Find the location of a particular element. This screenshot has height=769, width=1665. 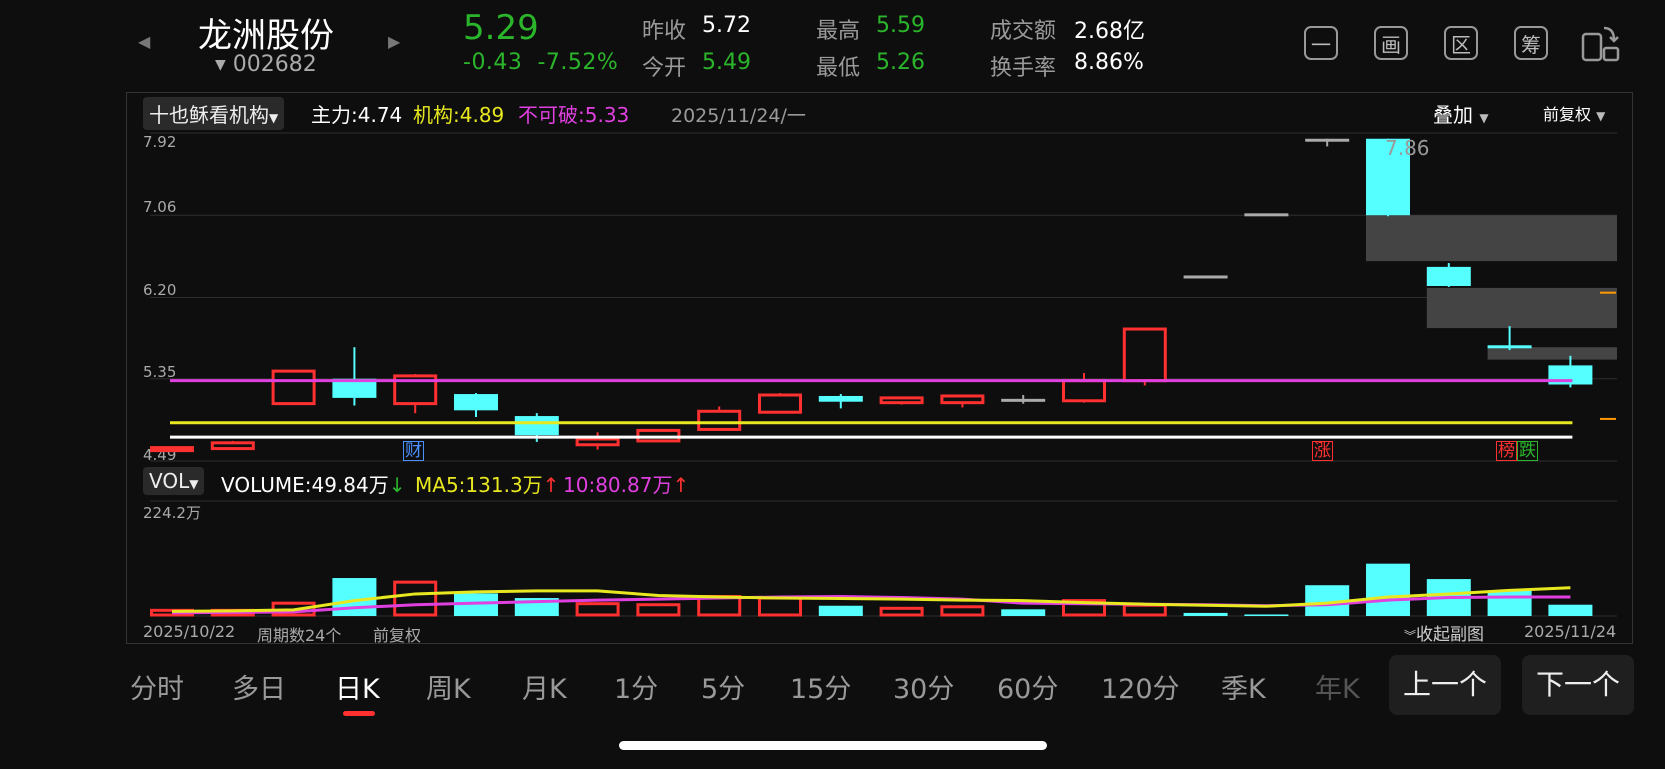

limit-down-marker: 跌 is located at coordinates (1527, 451).